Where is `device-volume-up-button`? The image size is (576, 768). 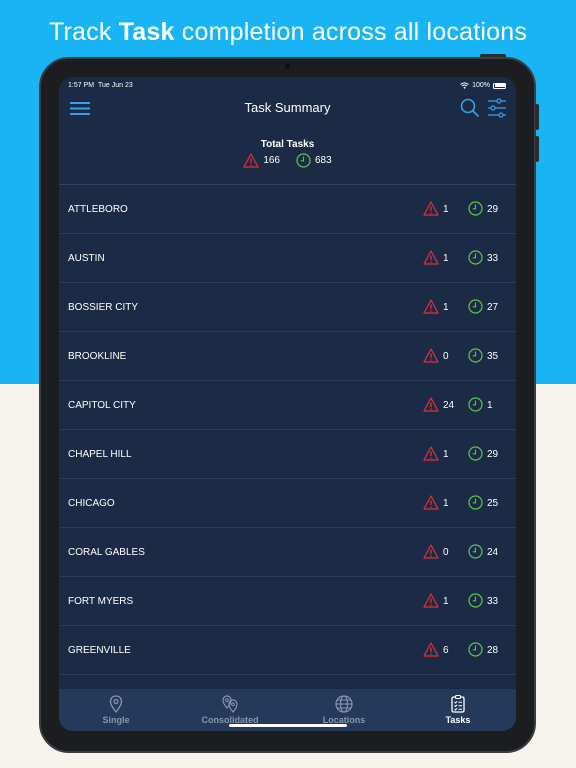
device-volume-up-button is located at coordinates (537, 117).